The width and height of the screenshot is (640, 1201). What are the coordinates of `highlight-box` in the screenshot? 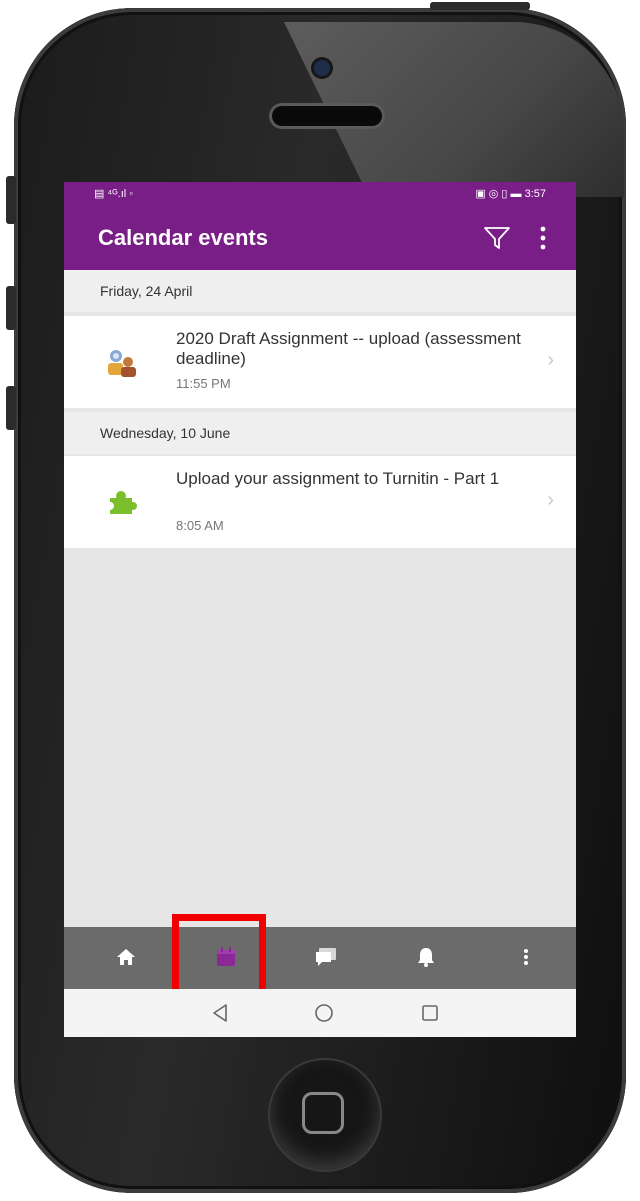 It's located at (219, 956).